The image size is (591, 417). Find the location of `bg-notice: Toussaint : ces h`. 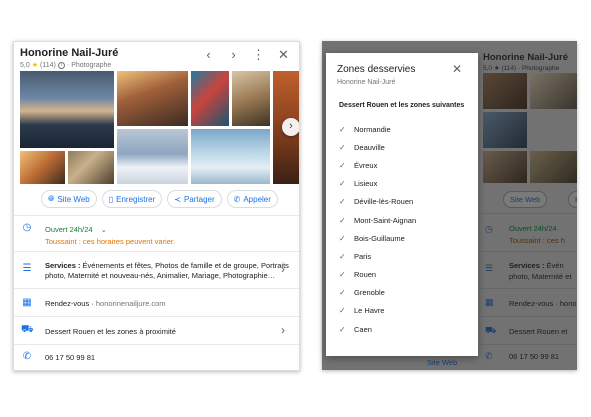

bg-notice: Toussaint : ces h is located at coordinates (537, 240).